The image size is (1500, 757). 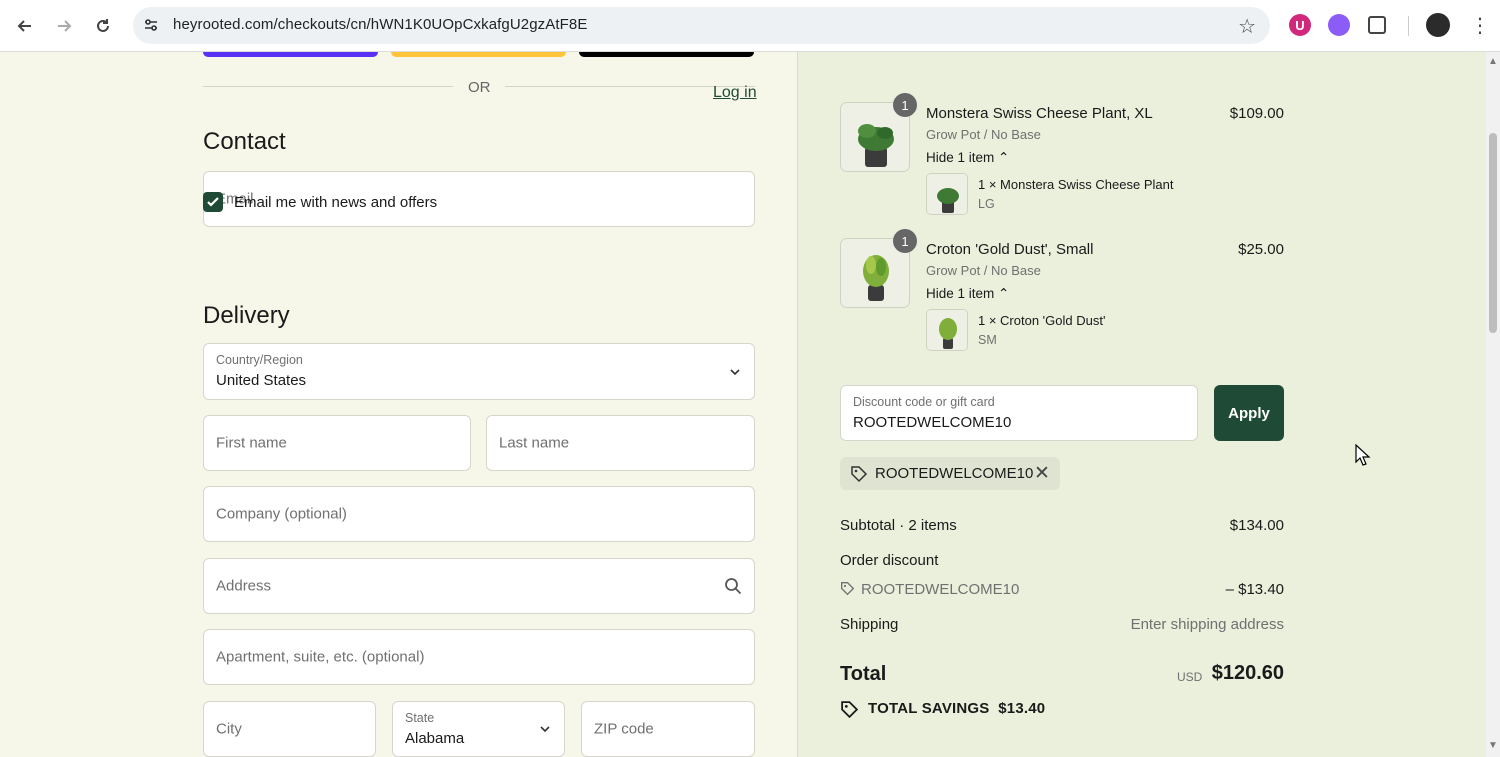 I want to click on forward-icon, so click(x=64, y=26).